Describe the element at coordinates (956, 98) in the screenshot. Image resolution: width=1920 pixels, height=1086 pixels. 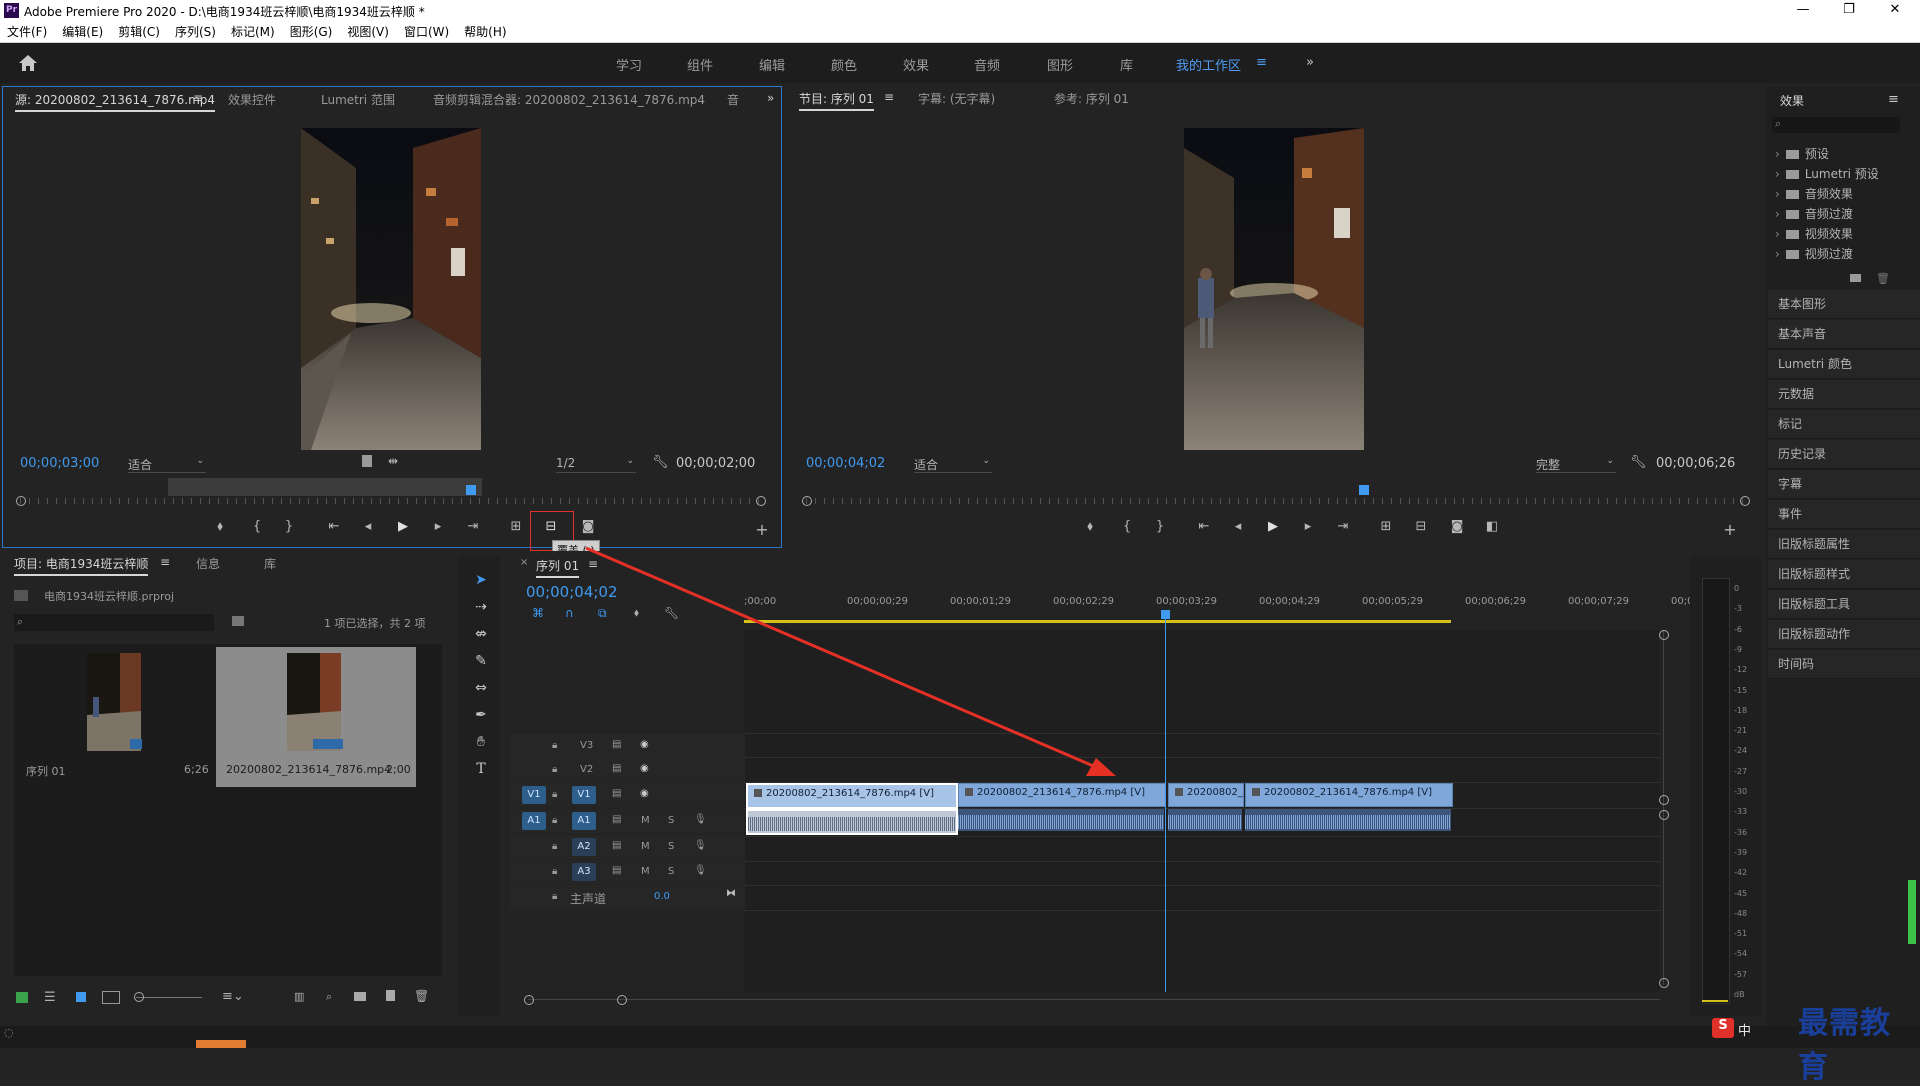
I see `tab-captions: 字幕: (无字幕)` at that location.